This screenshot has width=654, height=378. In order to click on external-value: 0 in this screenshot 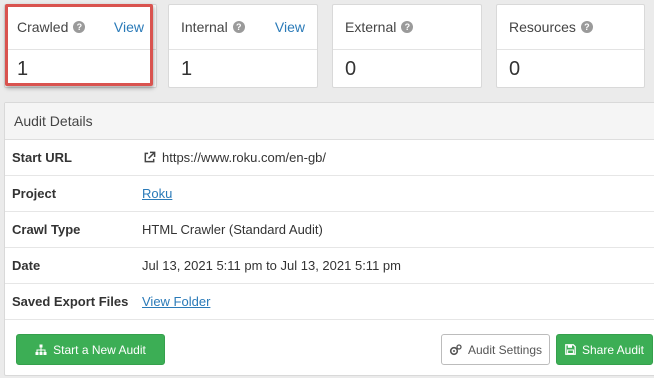, I will do `click(351, 69)`.